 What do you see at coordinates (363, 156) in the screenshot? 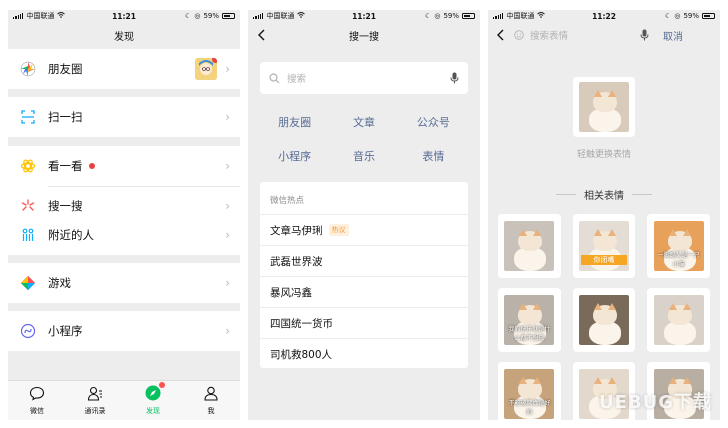
I see `category-music: 音乐` at bounding box center [363, 156].